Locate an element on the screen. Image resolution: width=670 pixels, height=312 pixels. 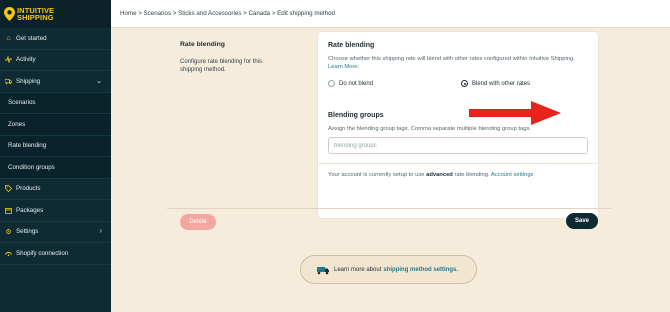
sidebar-item-label: Rate blending is located at coordinates (27, 146).